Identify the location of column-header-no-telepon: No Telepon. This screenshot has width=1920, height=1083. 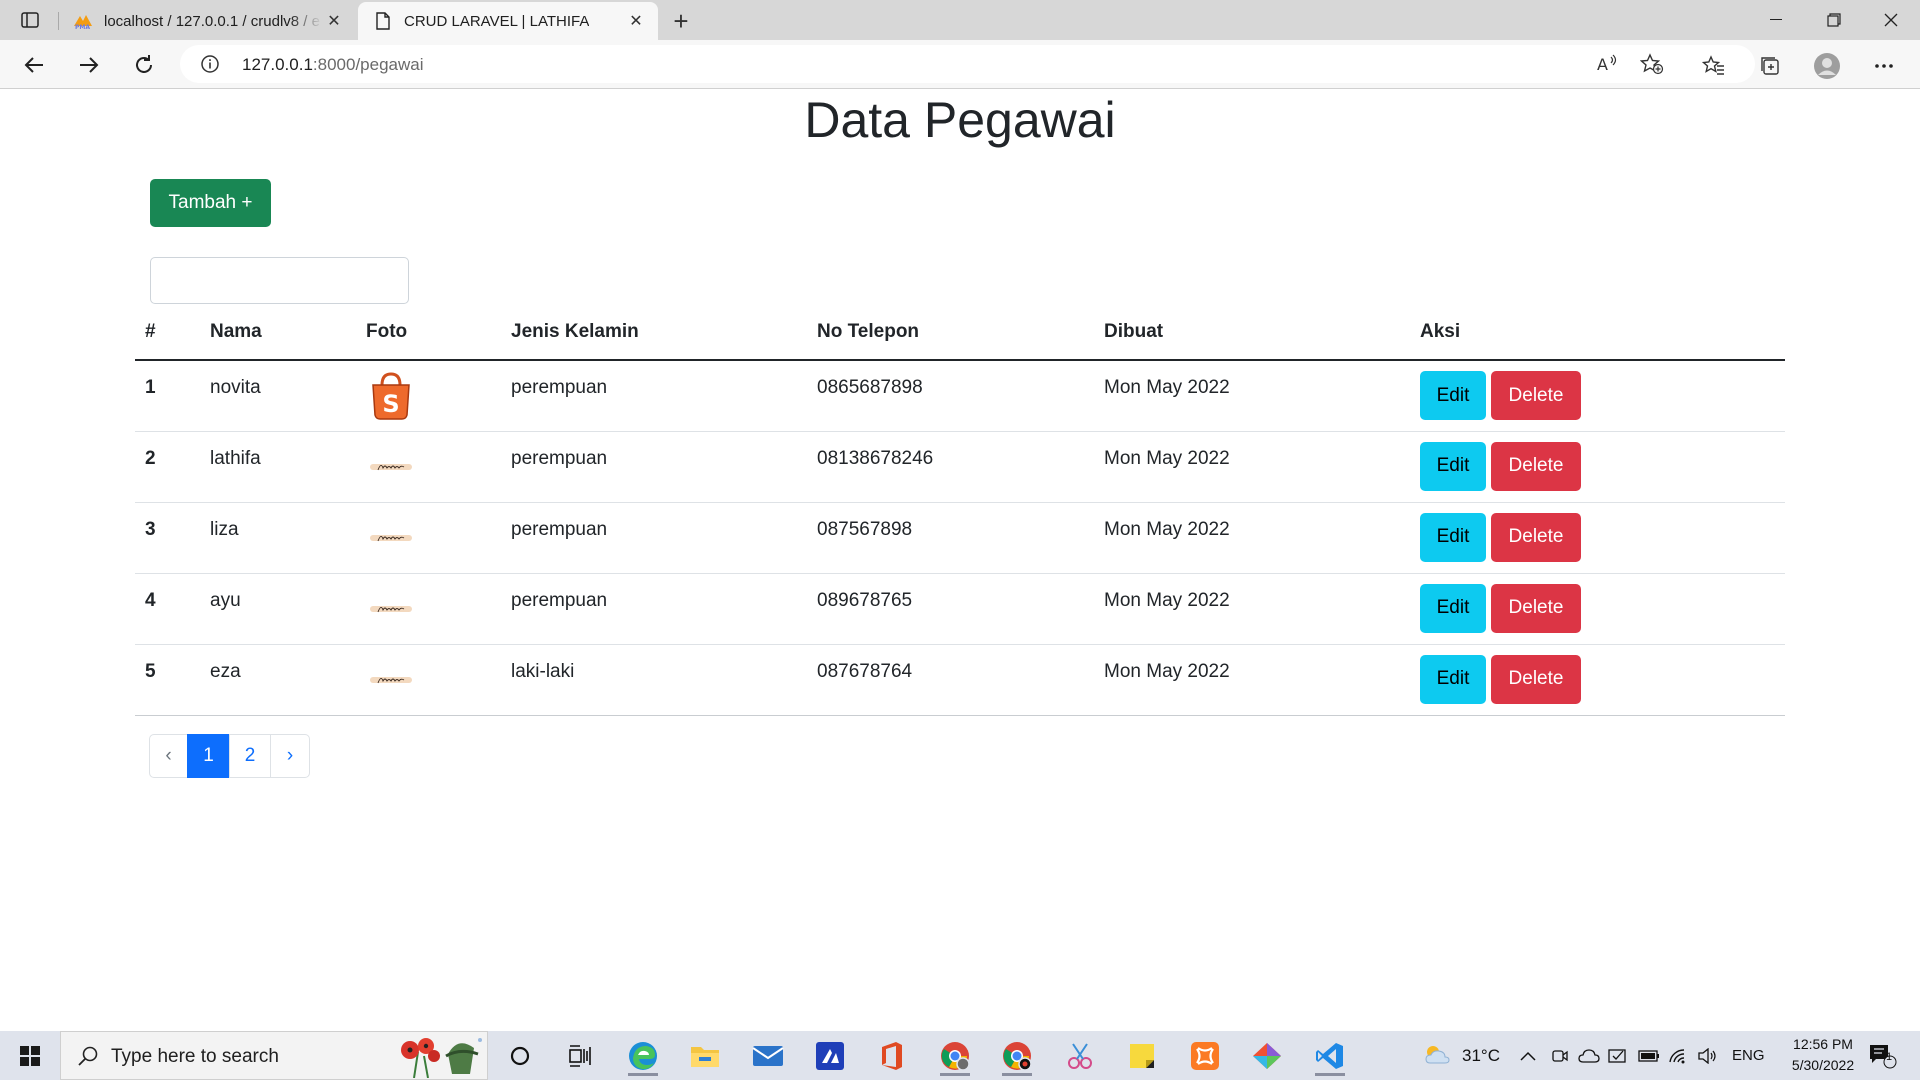
(950, 333).